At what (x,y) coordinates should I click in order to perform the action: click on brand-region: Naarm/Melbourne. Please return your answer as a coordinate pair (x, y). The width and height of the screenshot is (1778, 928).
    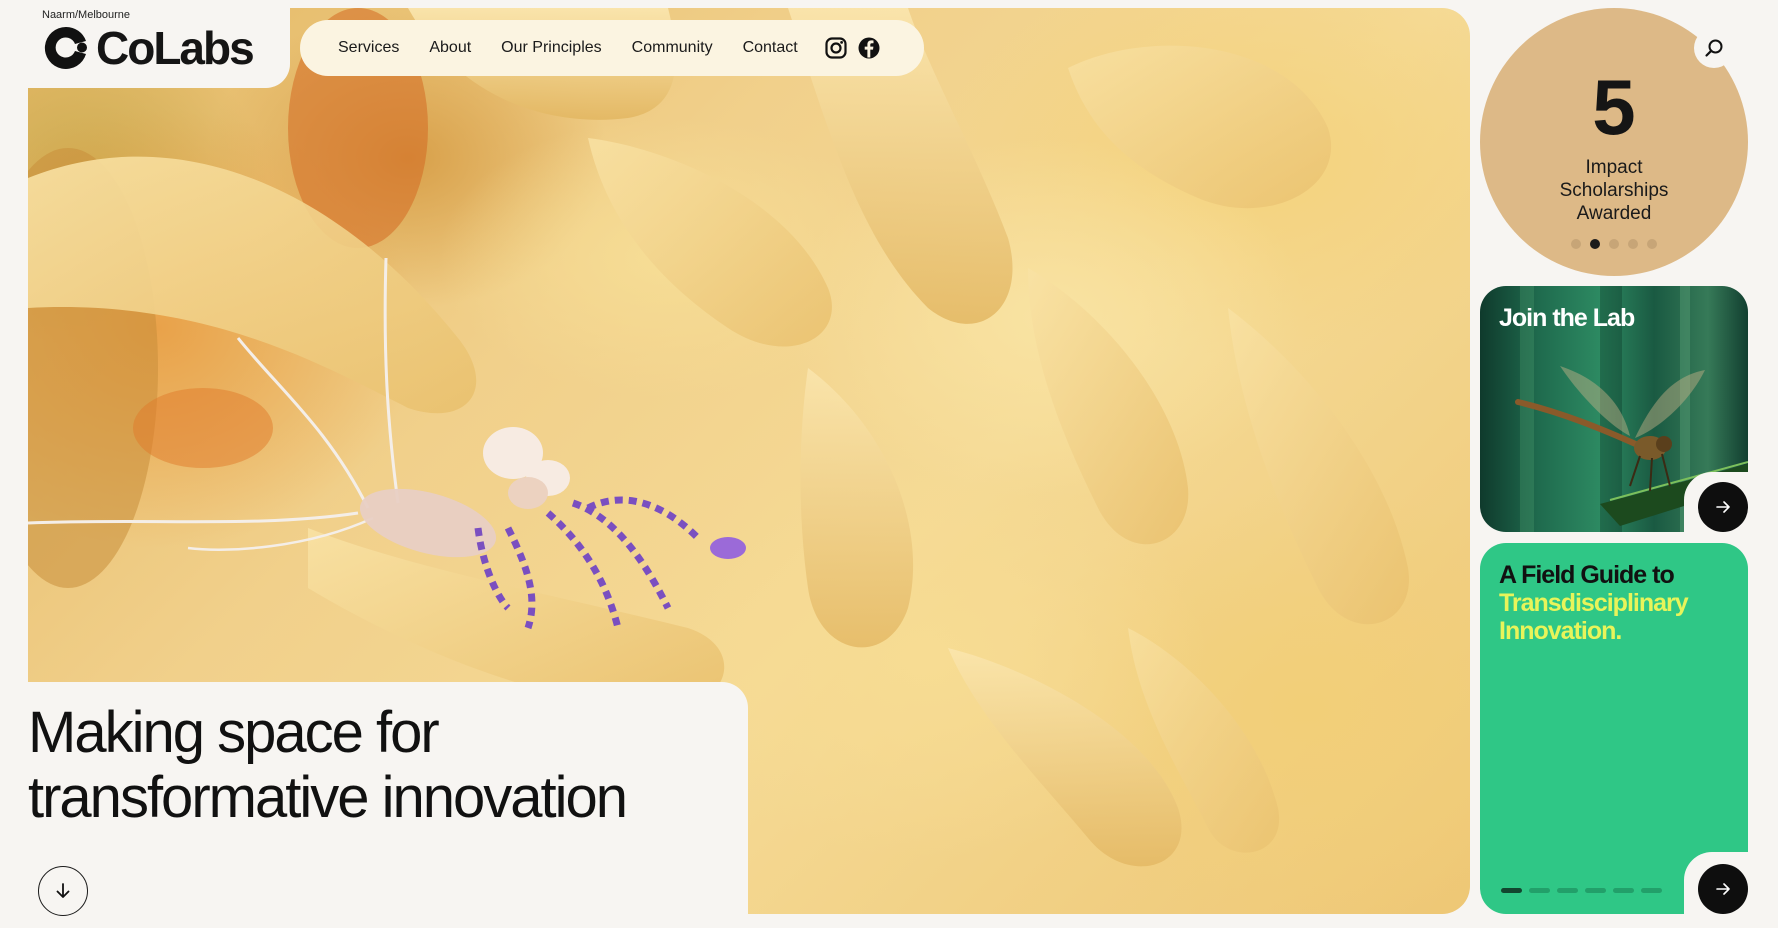
    Looking at the image, I should click on (86, 15).